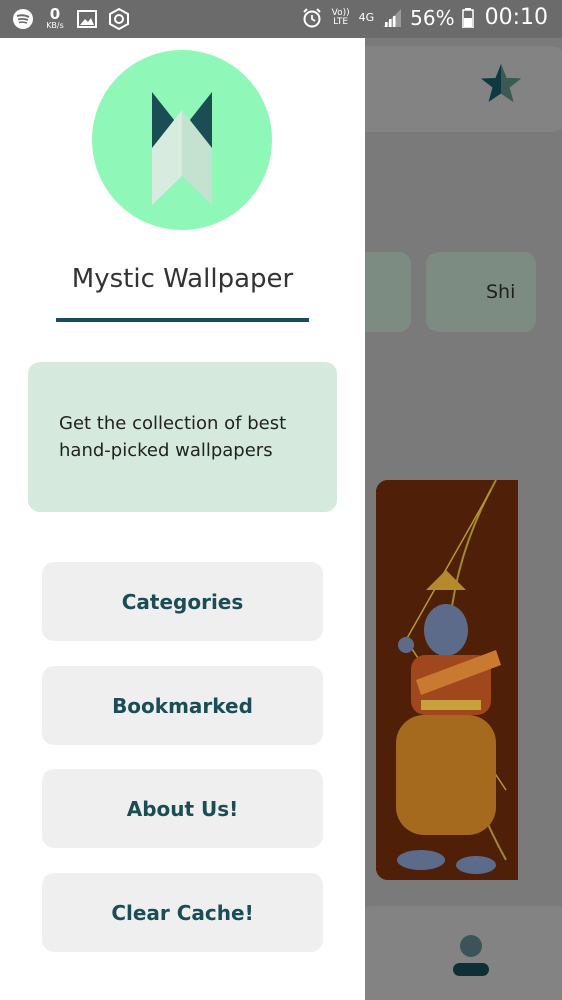  What do you see at coordinates (463, 89) in the screenshot?
I see `background-top-bar` at bounding box center [463, 89].